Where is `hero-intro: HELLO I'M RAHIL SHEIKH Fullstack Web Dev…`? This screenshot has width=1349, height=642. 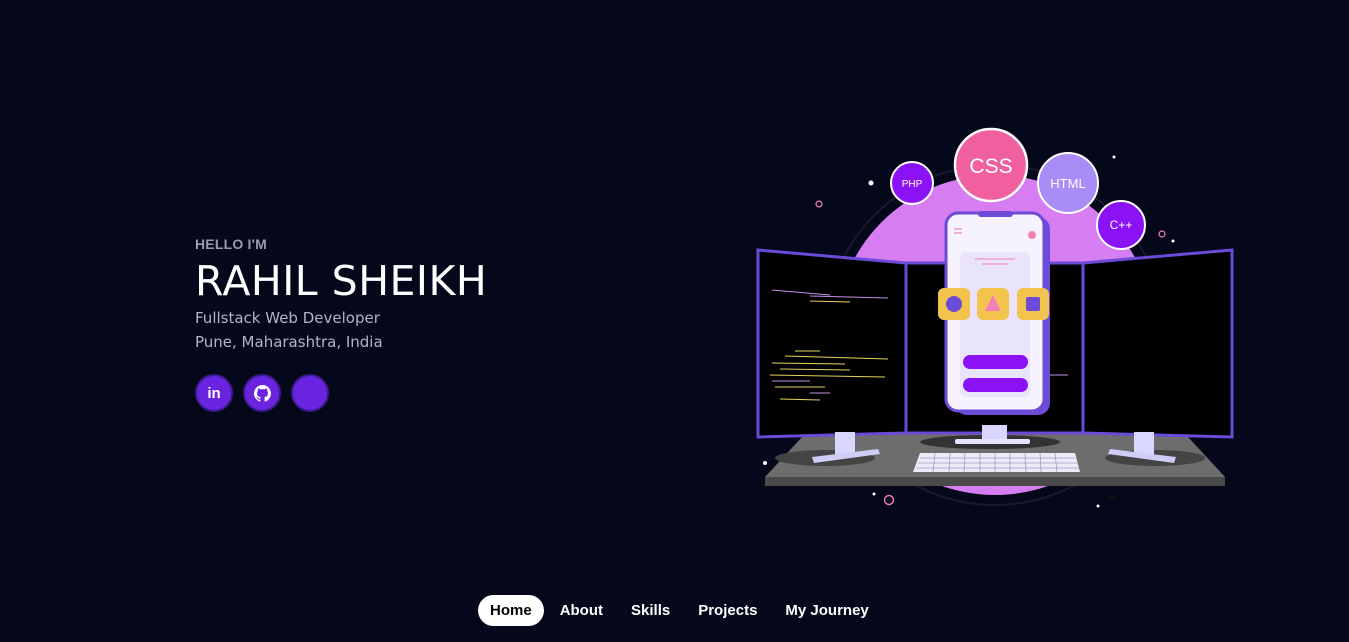 hero-intro: HELLO I'M RAHIL SHEIKH Fullstack Web Dev… is located at coordinates (341, 324).